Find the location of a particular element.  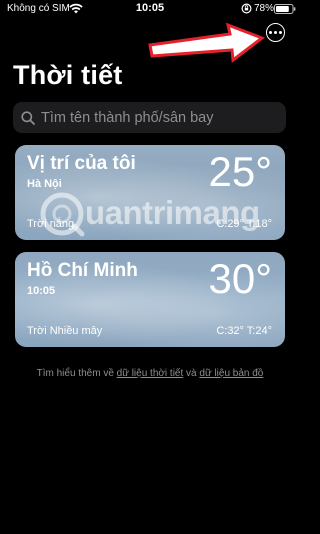

lock-rotation-icon is located at coordinates (246, 8).